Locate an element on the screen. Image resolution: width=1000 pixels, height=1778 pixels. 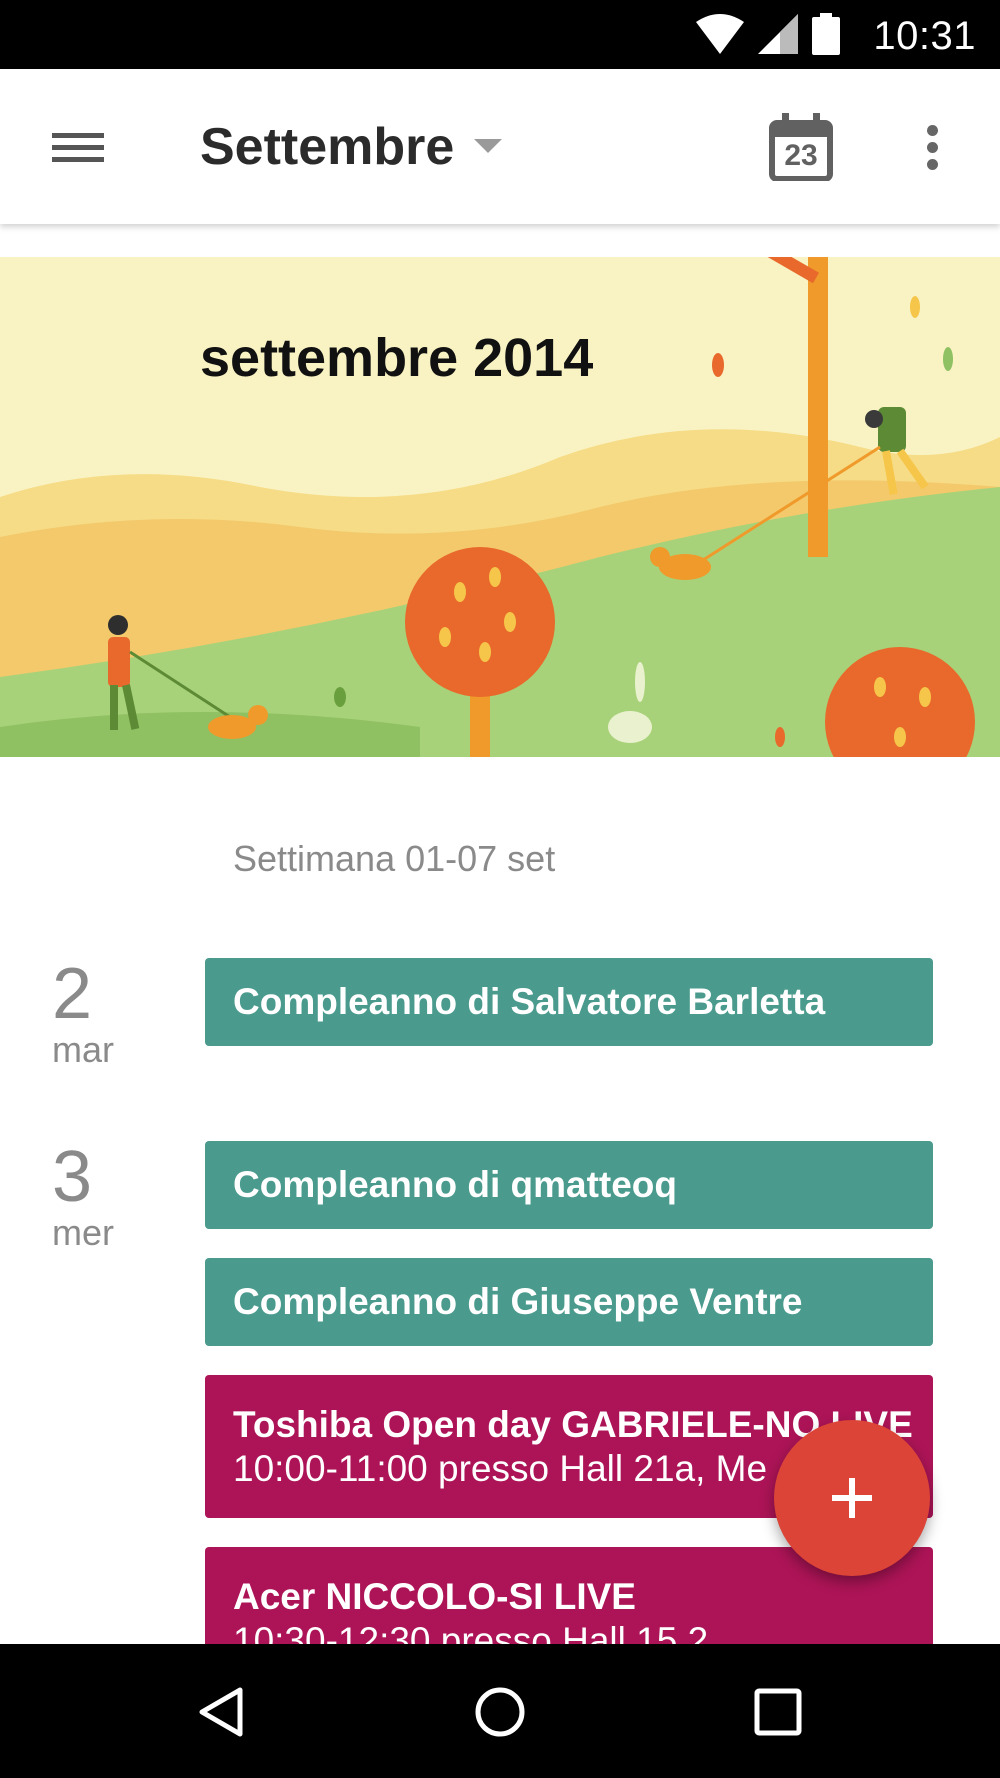
add-icon-vertical is located at coordinates (852, 1498).